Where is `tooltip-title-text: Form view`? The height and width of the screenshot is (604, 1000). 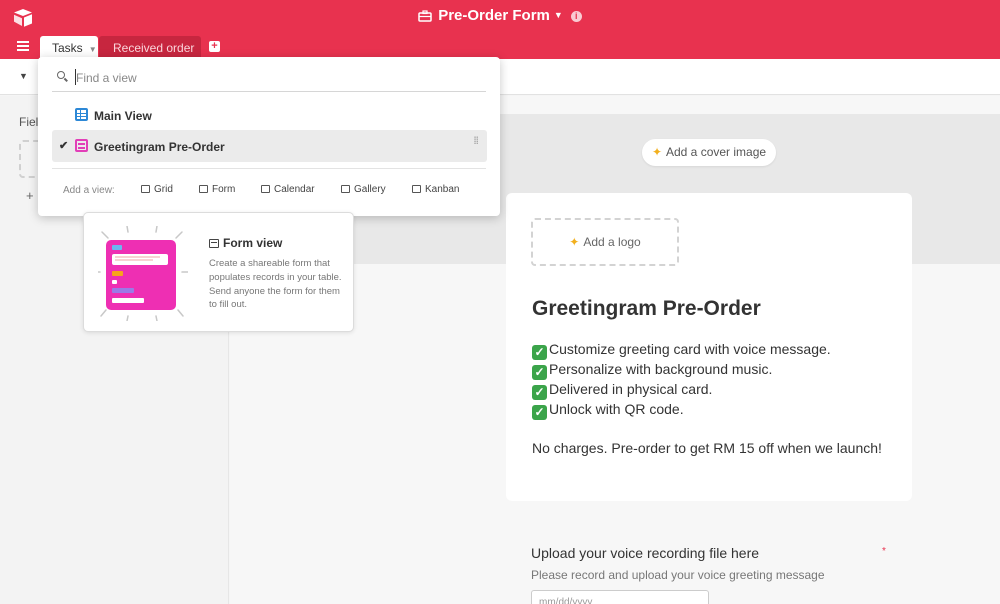
tooltip-title-text: Form view is located at coordinates (253, 243).